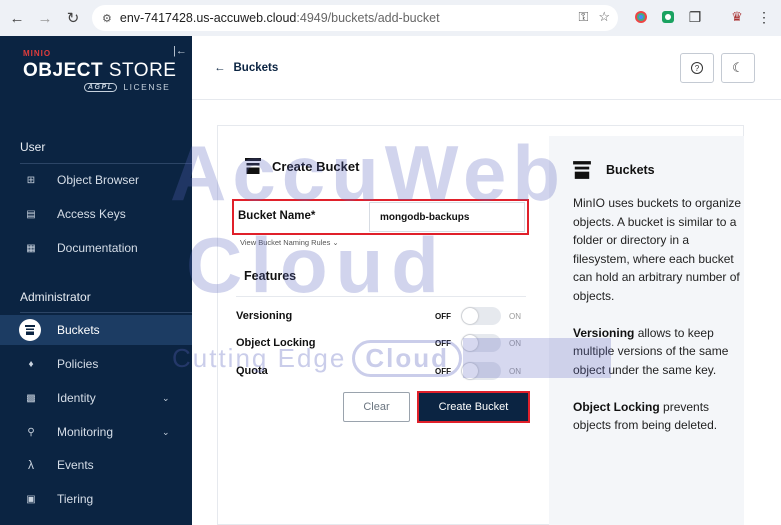 This screenshot has width=781, height=525. What do you see at coordinates (73, 18) in the screenshot?
I see `reload-icon: ↻` at bounding box center [73, 18].